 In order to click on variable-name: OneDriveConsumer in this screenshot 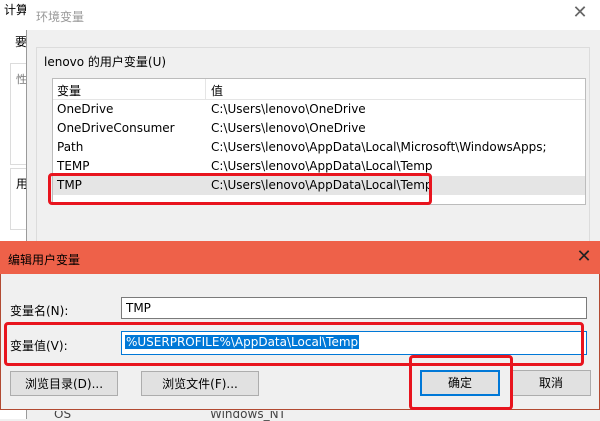, I will do `click(116, 128)`.